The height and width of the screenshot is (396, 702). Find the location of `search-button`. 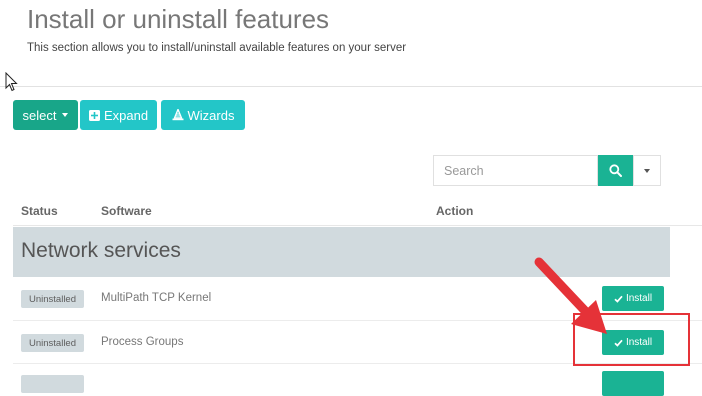

search-button is located at coordinates (615, 170).